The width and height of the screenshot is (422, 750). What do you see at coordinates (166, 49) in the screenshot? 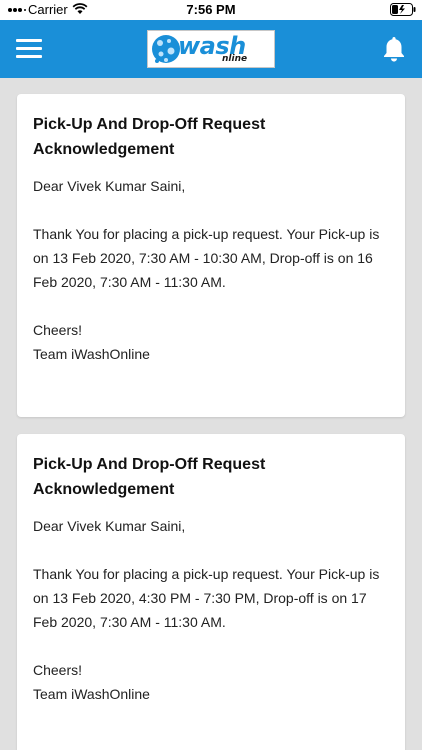
I see `logo-bubbles-icon` at bounding box center [166, 49].